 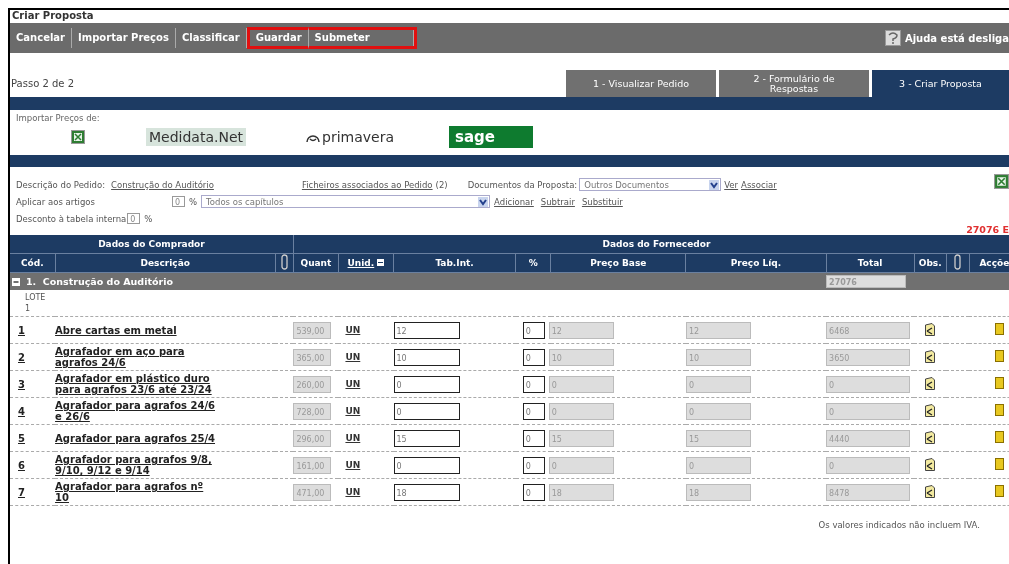 What do you see at coordinates (794, 83) in the screenshot?
I see `step-tab: 2 - Formulário de Respostas` at bounding box center [794, 83].